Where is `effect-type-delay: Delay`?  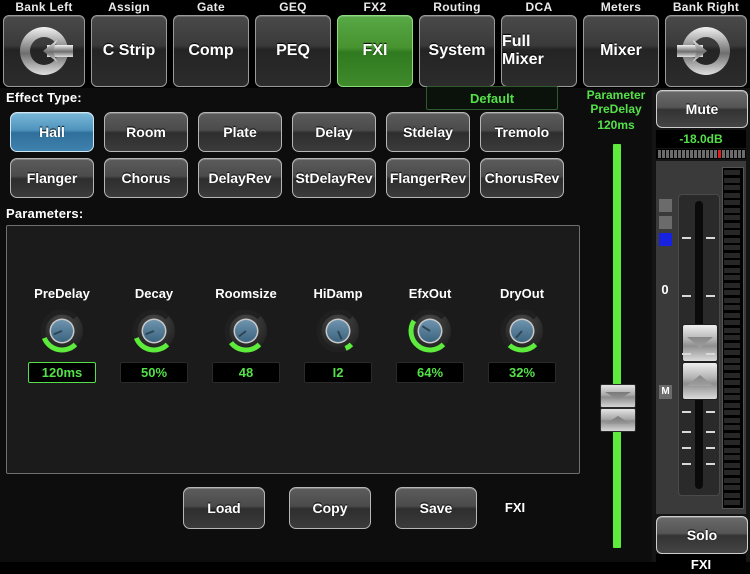 effect-type-delay: Delay is located at coordinates (334, 132).